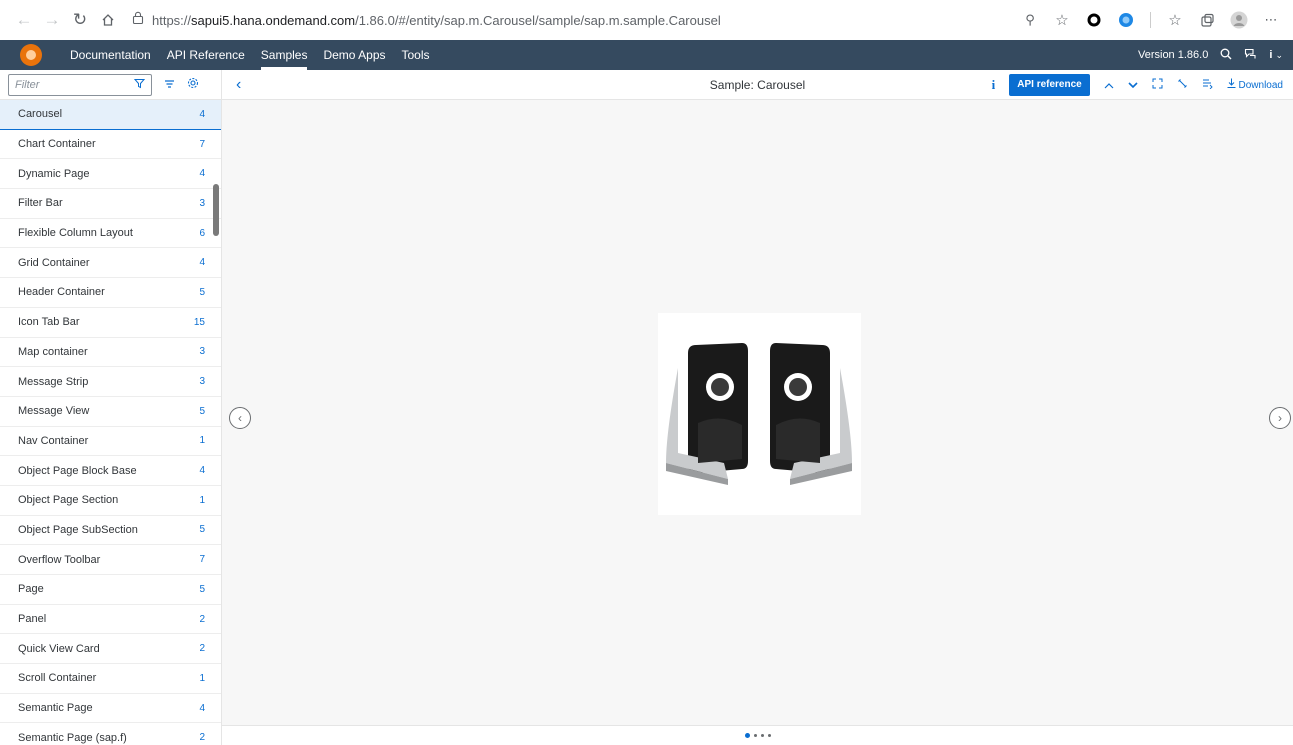 This screenshot has width=1293, height=745. I want to click on nav-demo-apps: Demo Apps, so click(354, 55).